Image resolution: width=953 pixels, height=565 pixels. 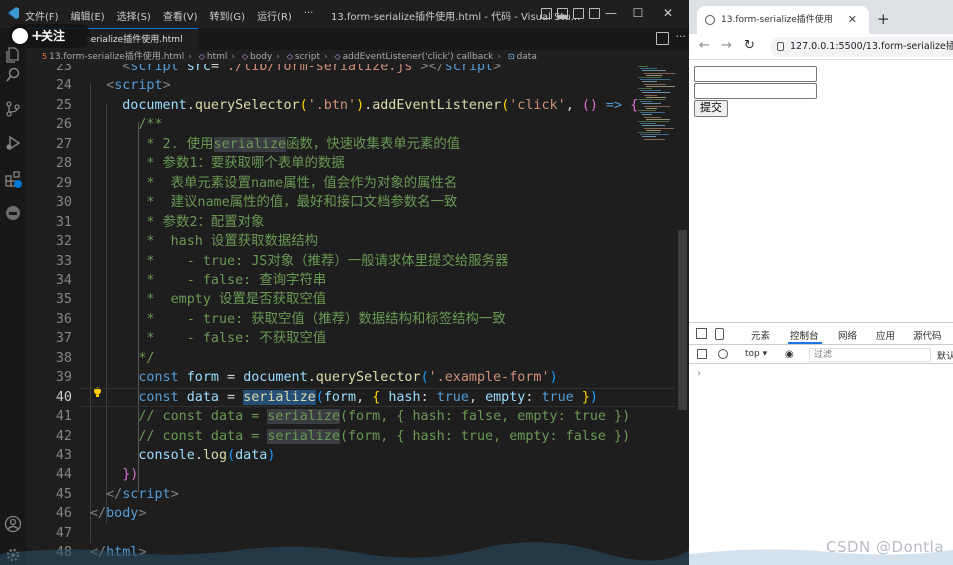 What do you see at coordinates (351, 455) in the screenshot?
I see `code-line: 43 console.log(data)` at bounding box center [351, 455].